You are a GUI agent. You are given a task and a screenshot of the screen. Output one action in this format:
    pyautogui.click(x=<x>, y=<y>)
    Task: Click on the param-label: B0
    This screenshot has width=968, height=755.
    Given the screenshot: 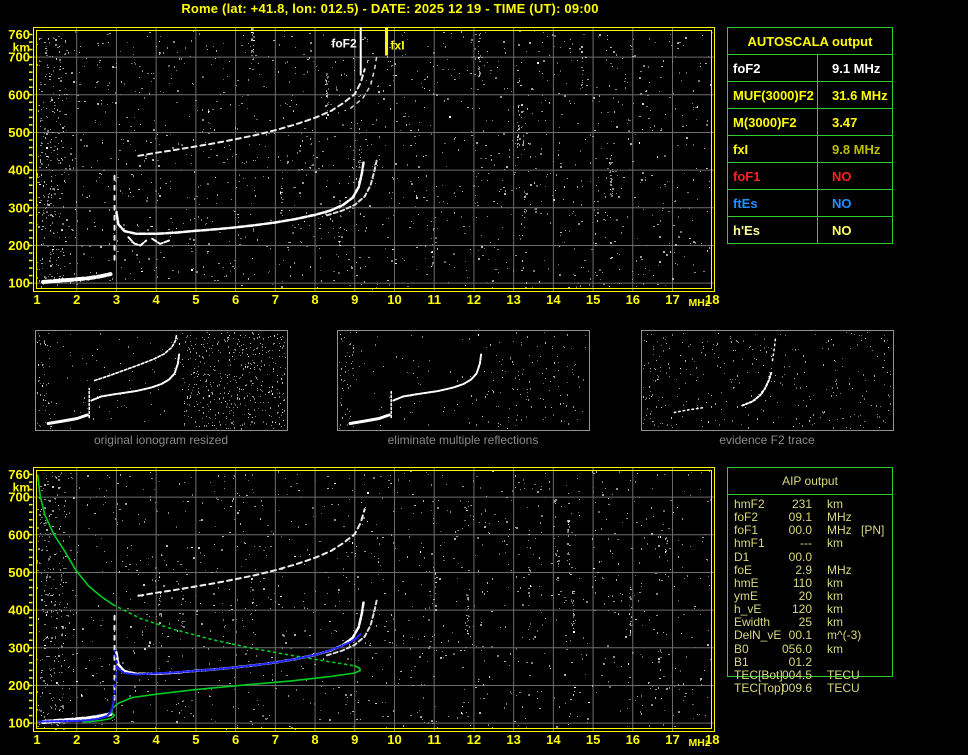 What is the action you would take?
    pyautogui.click(x=741, y=648)
    